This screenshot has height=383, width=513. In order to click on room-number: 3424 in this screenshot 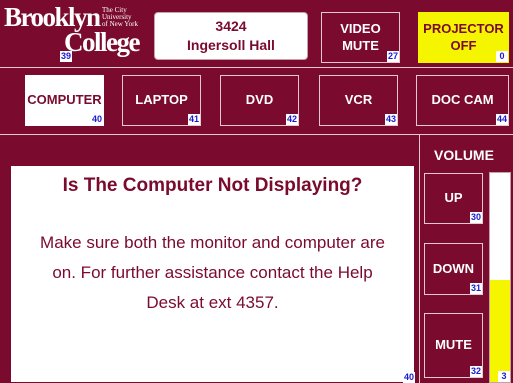, I will do `click(231, 26)`.